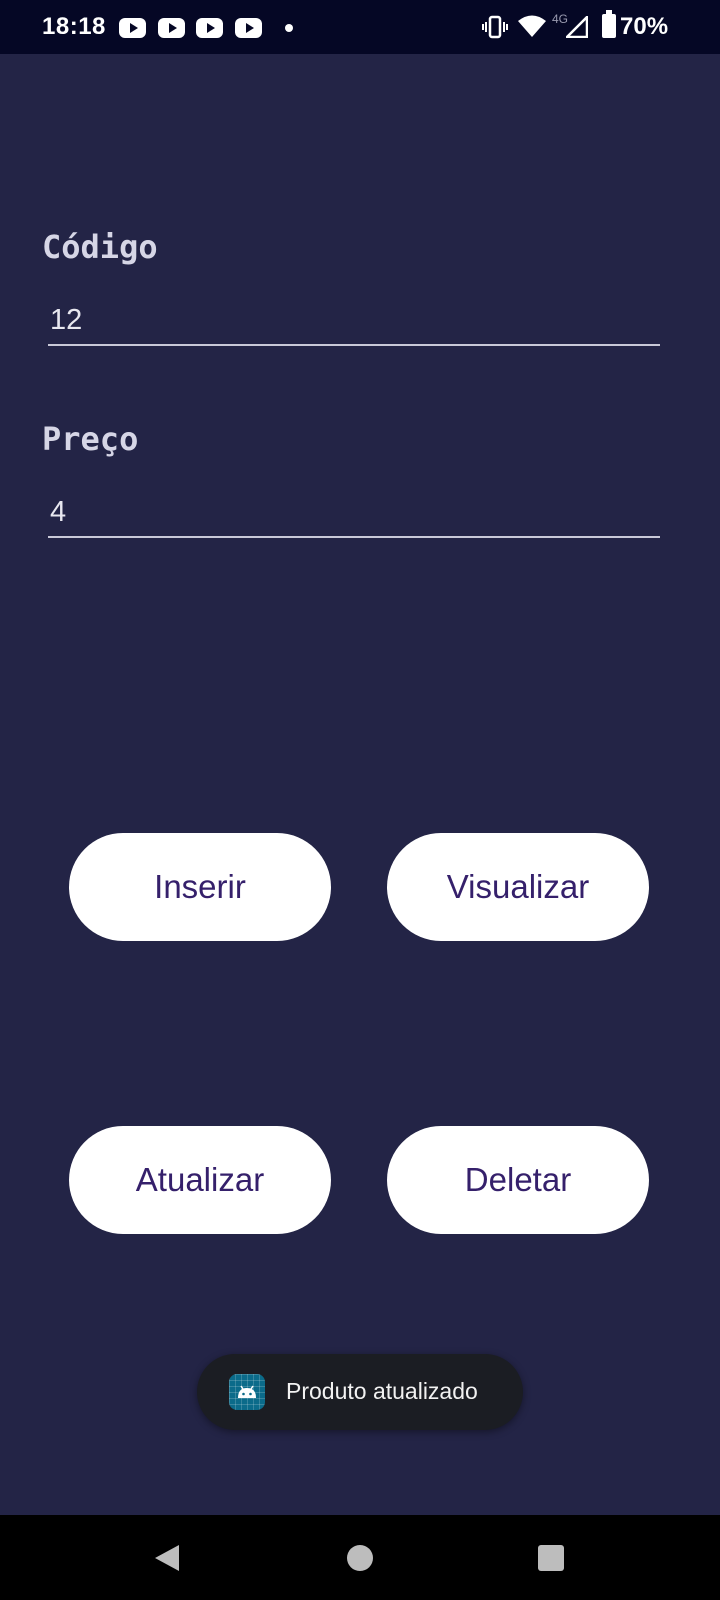 The image size is (720, 1600). What do you see at coordinates (74, 26) in the screenshot?
I see `status-time: 18:18` at bounding box center [74, 26].